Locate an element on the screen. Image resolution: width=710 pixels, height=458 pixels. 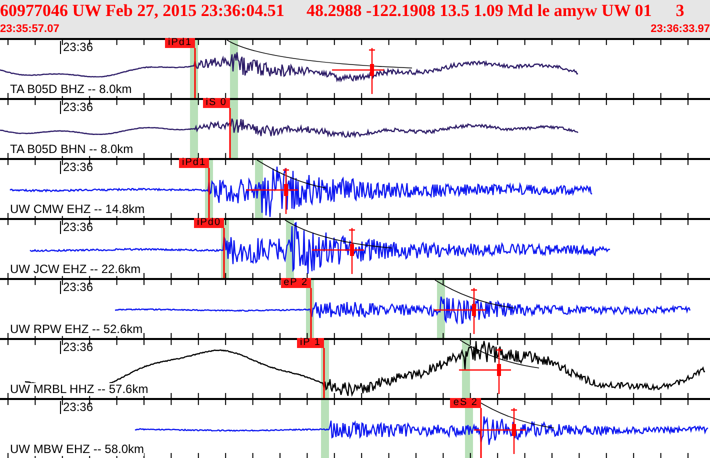
pick-flag: eS 2 is located at coordinates (465, 403).